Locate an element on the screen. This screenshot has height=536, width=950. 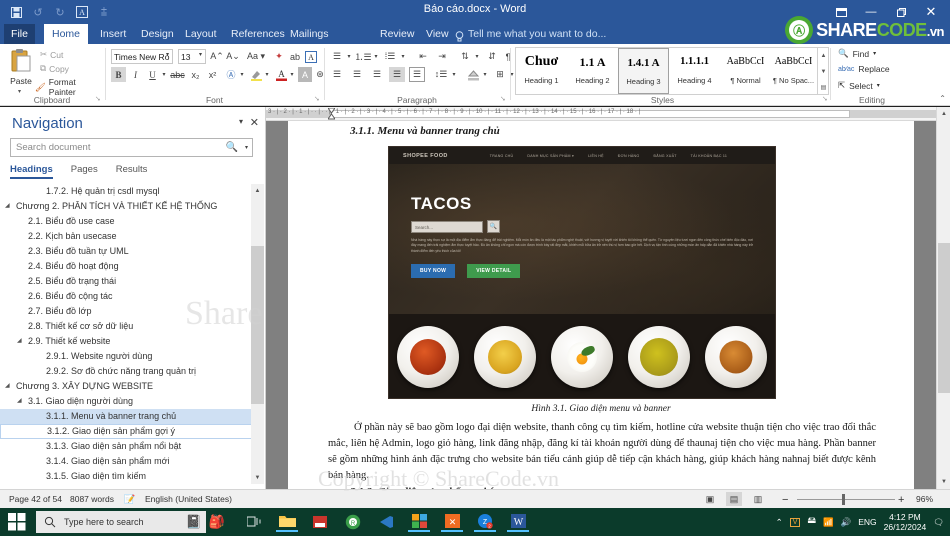
zoom-slider-thumb is located at coordinates (843, 499).